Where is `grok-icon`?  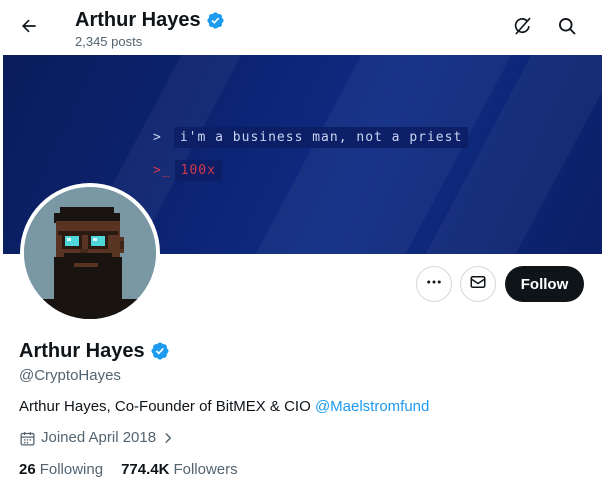
grok-icon is located at coordinates (523, 28).